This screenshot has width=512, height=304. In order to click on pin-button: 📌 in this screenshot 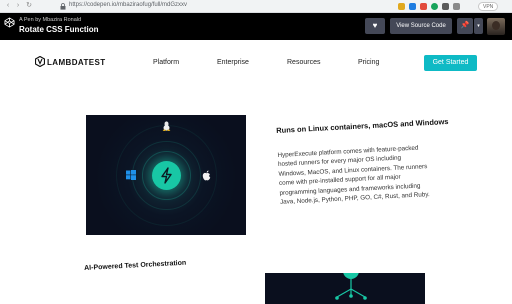, I will do `click(465, 26)`.